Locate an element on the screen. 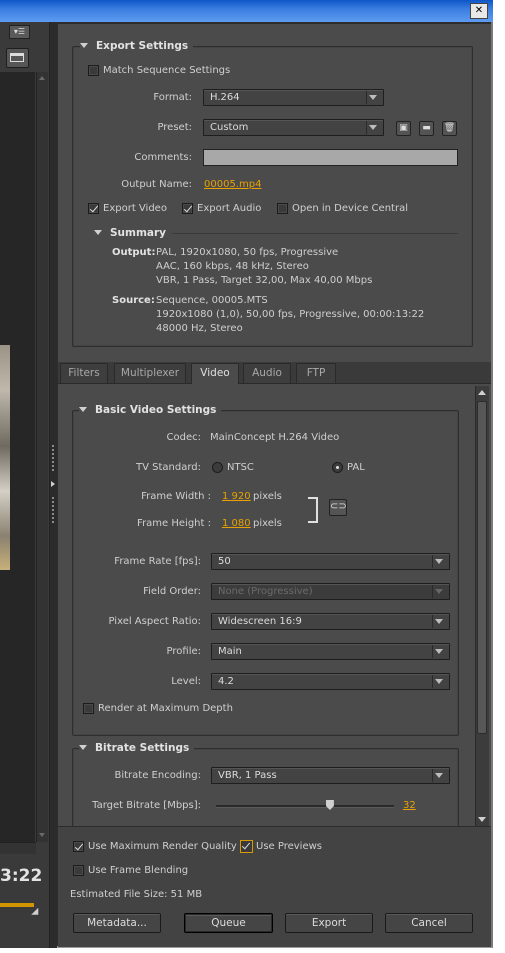 This screenshot has height=953, width=505. title-bar is located at coordinates (246, 11).